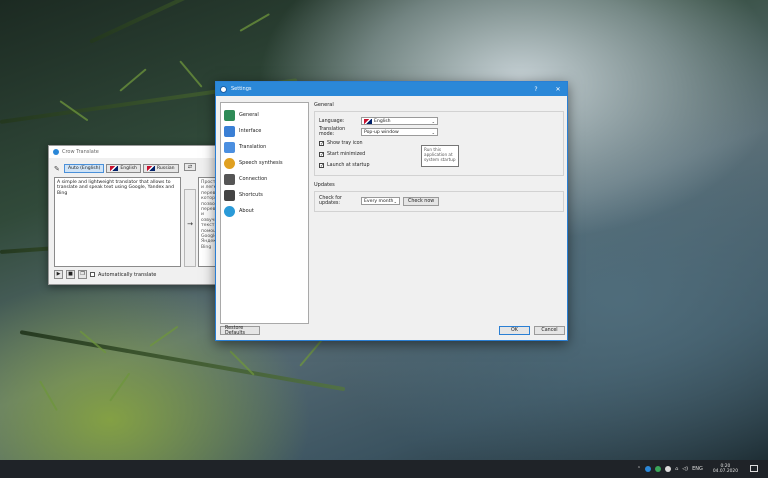 The image size is (768, 478). I want to click on nav-item-shortcuts: Shortcuts, so click(264, 195).